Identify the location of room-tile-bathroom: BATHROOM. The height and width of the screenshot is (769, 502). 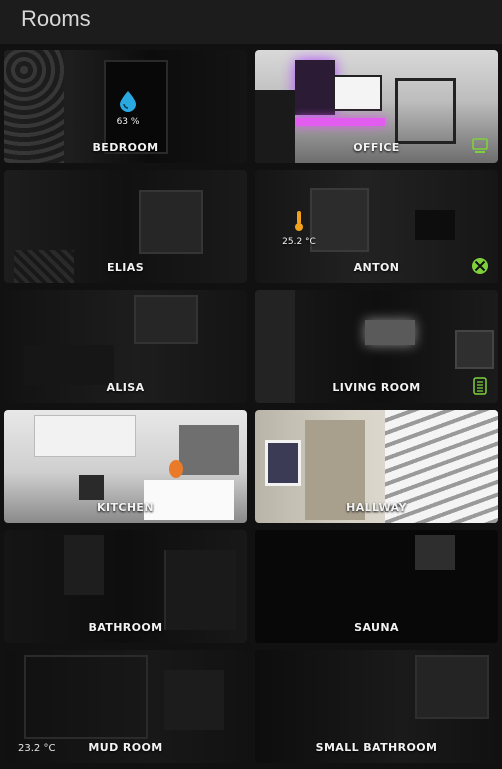
(125, 586).